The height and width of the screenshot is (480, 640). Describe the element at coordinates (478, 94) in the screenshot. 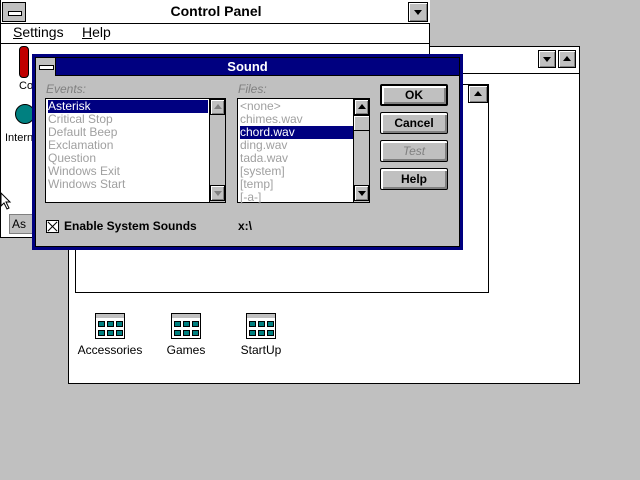

I see `group-maximize-button` at that location.